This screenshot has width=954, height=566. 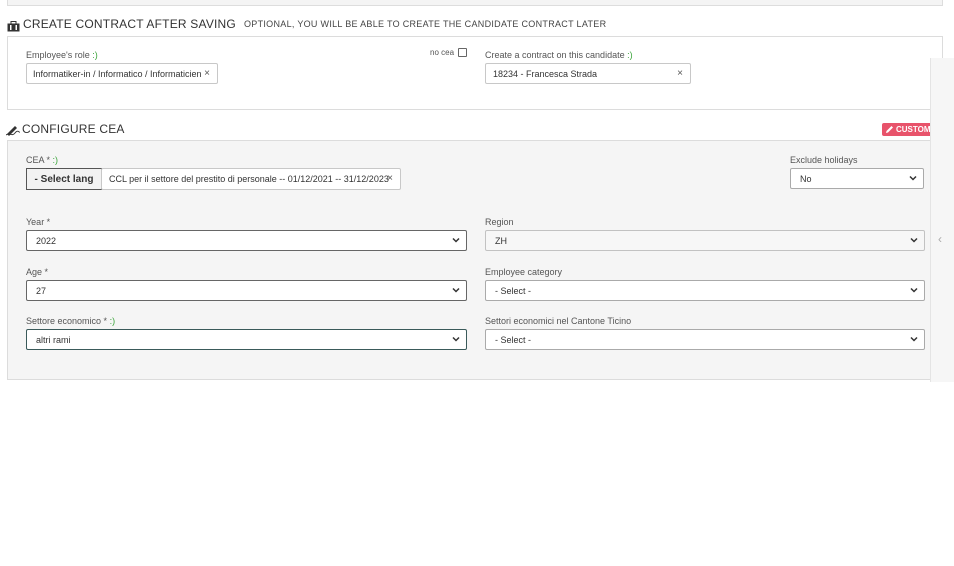 I want to click on exclude-holidays-value: No, so click(x=806, y=178).